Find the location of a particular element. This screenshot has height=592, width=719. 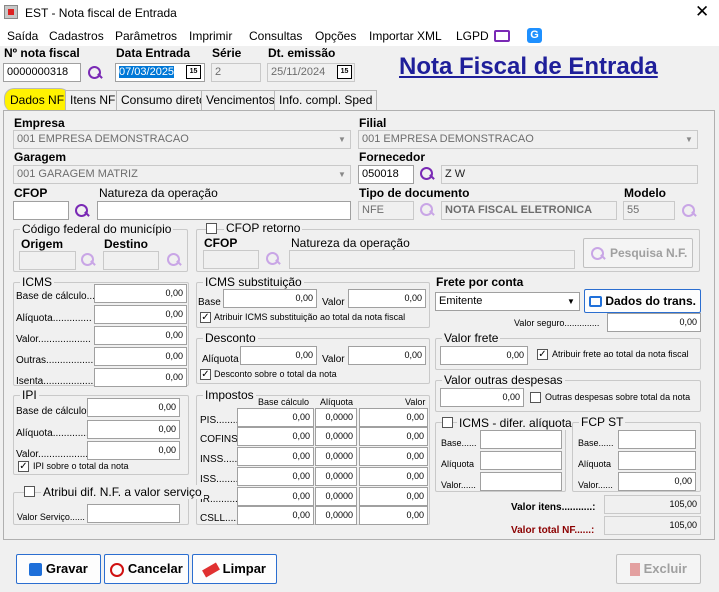

icms-st-base-input: 0,00 is located at coordinates (270, 298).